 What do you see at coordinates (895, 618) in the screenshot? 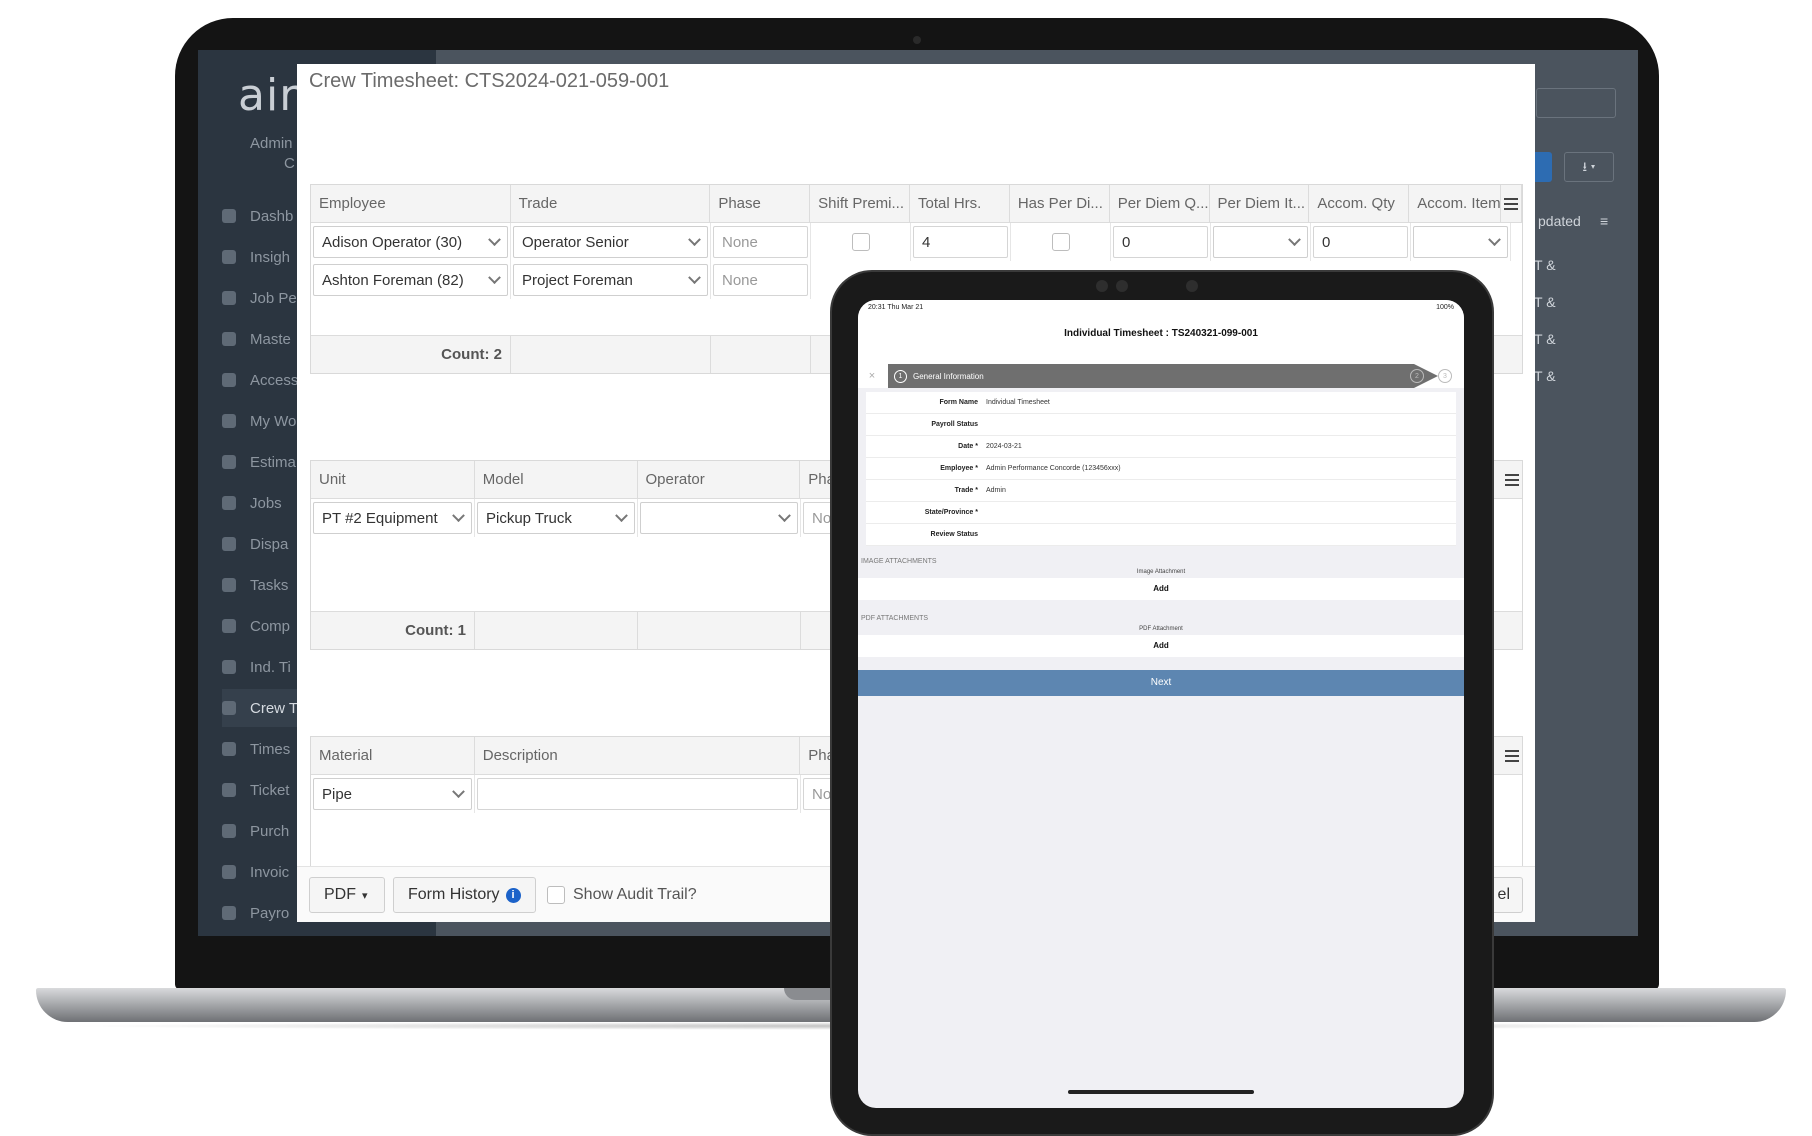
I see `pdf-attachments-heading: PDF ATTACHMENTS` at bounding box center [895, 618].